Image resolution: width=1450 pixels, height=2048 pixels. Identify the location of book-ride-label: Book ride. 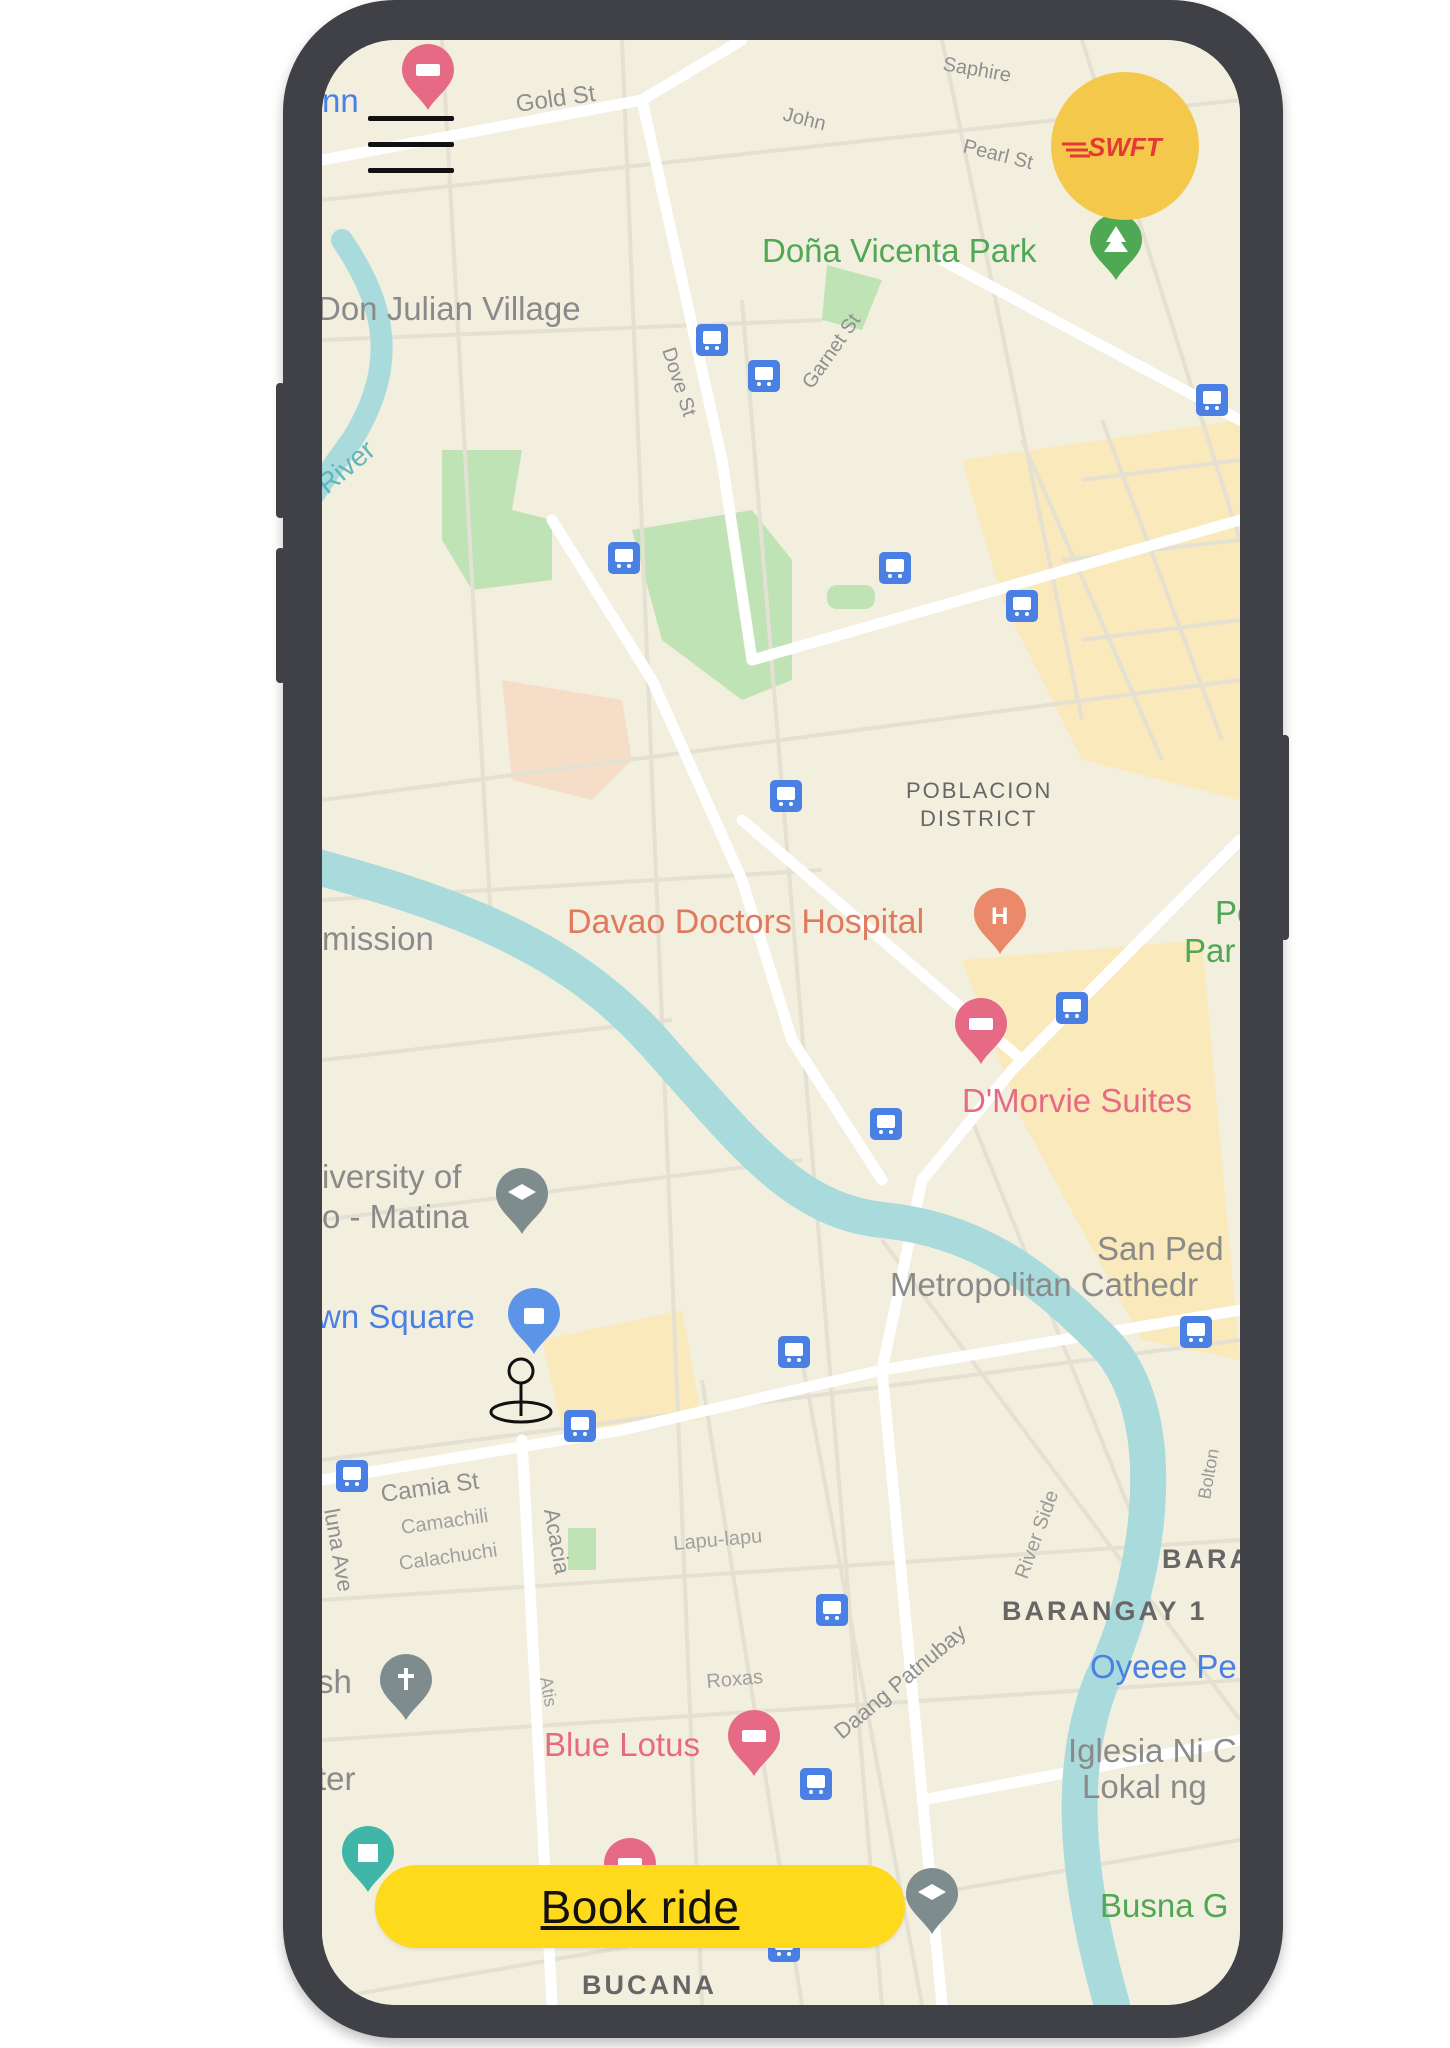
(640, 1906).